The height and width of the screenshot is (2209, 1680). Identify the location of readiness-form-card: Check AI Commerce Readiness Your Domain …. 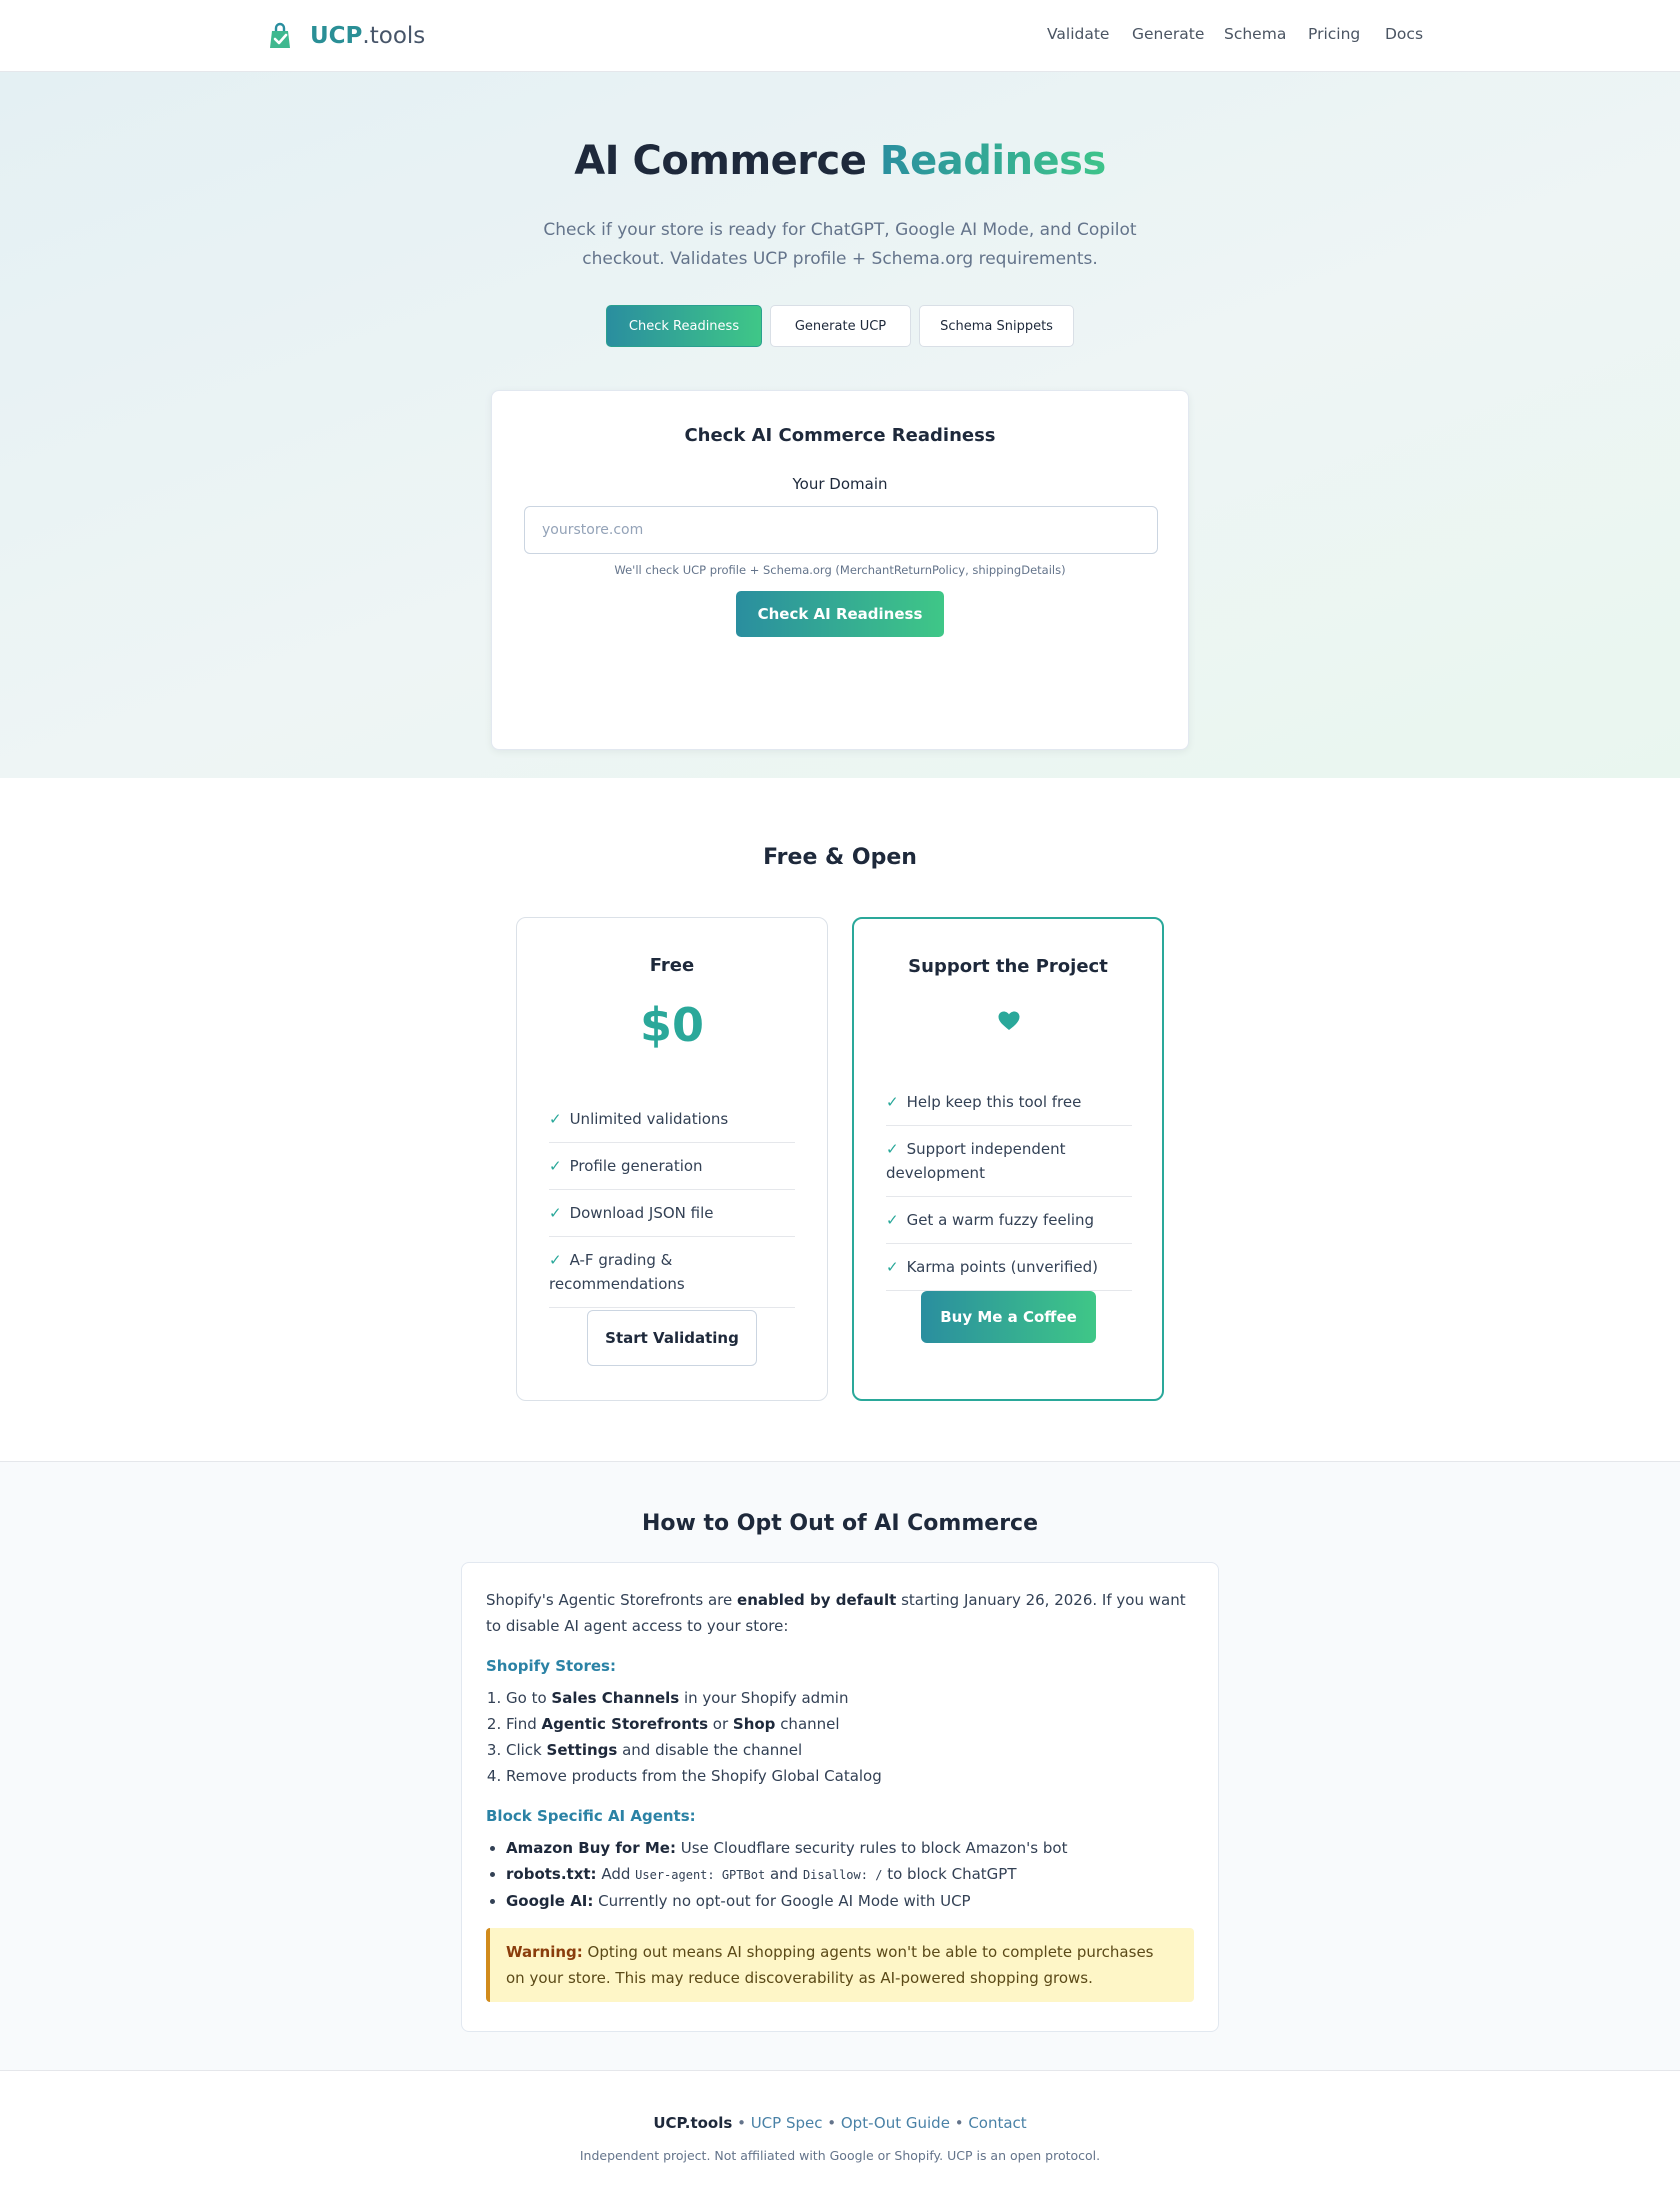
(840, 570).